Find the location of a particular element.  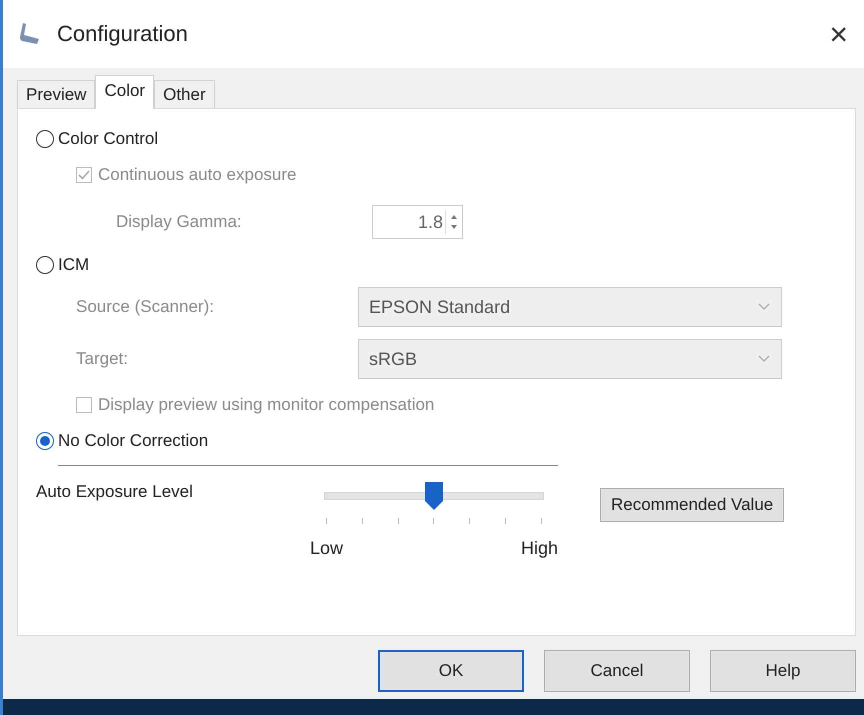

tab: Other is located at coordinates (184, 94).